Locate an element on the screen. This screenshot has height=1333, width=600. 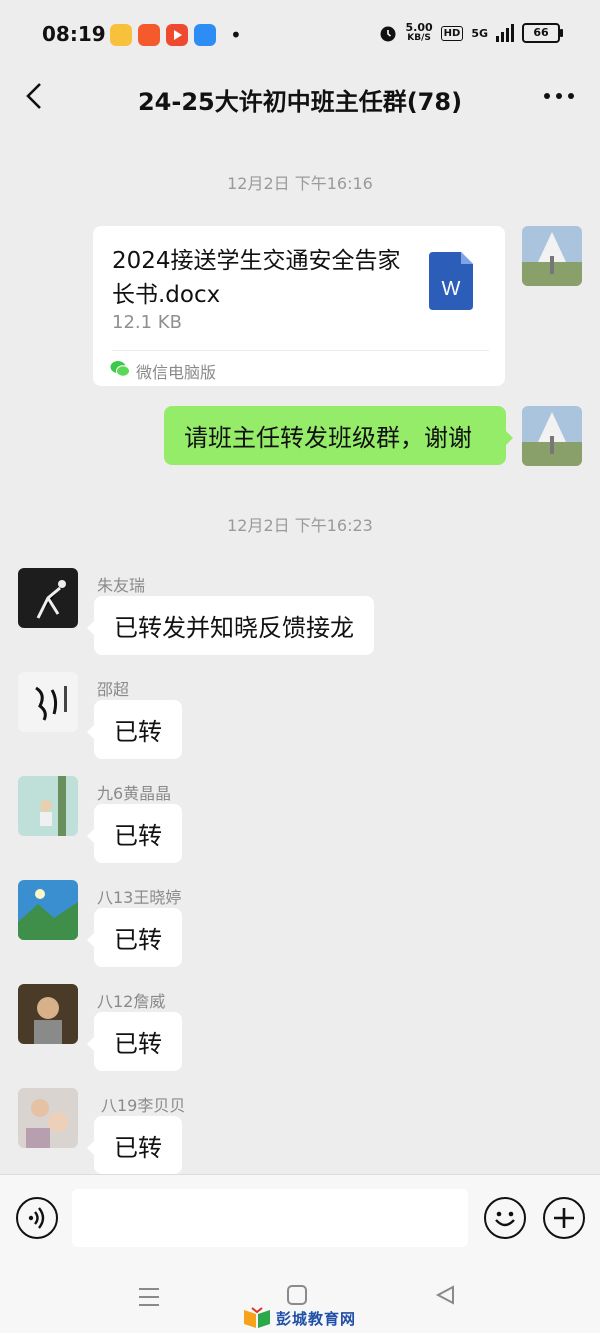
plus-icon is located at coordinates (564, 1218).